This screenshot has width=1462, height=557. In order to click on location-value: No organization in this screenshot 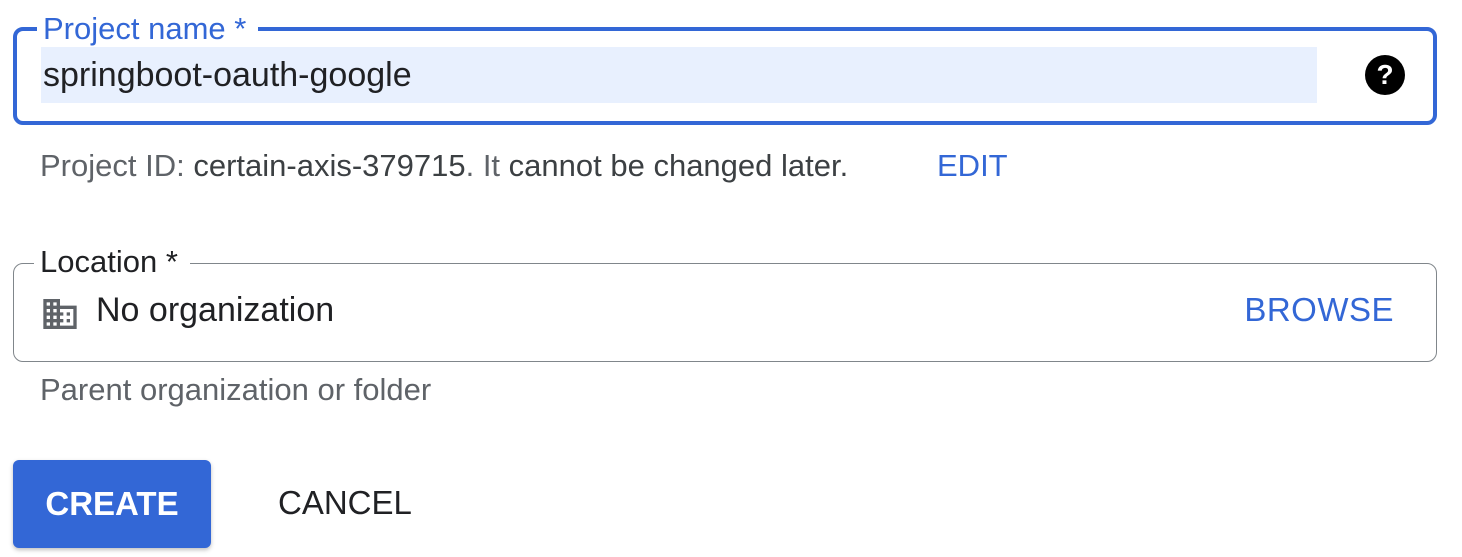, I will do `click(215, 310)`.